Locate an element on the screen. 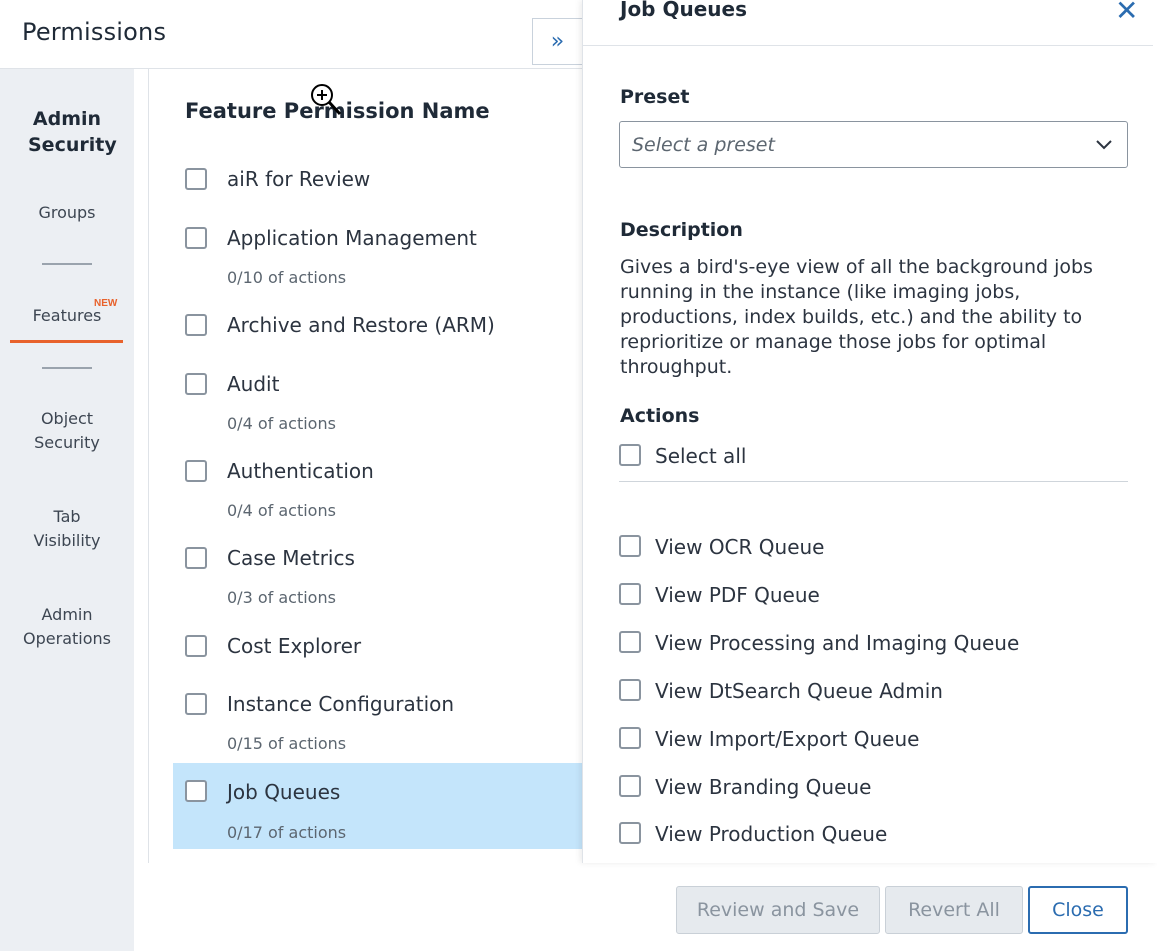  feature-label: Cost Explorer is located at coordinates (294, 646).